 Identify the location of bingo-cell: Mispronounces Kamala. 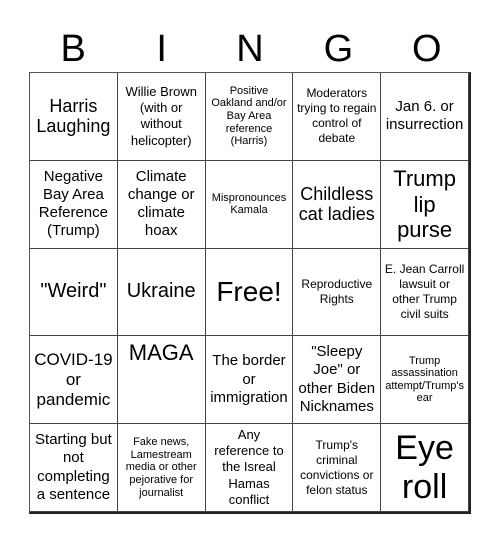
(249, 204).